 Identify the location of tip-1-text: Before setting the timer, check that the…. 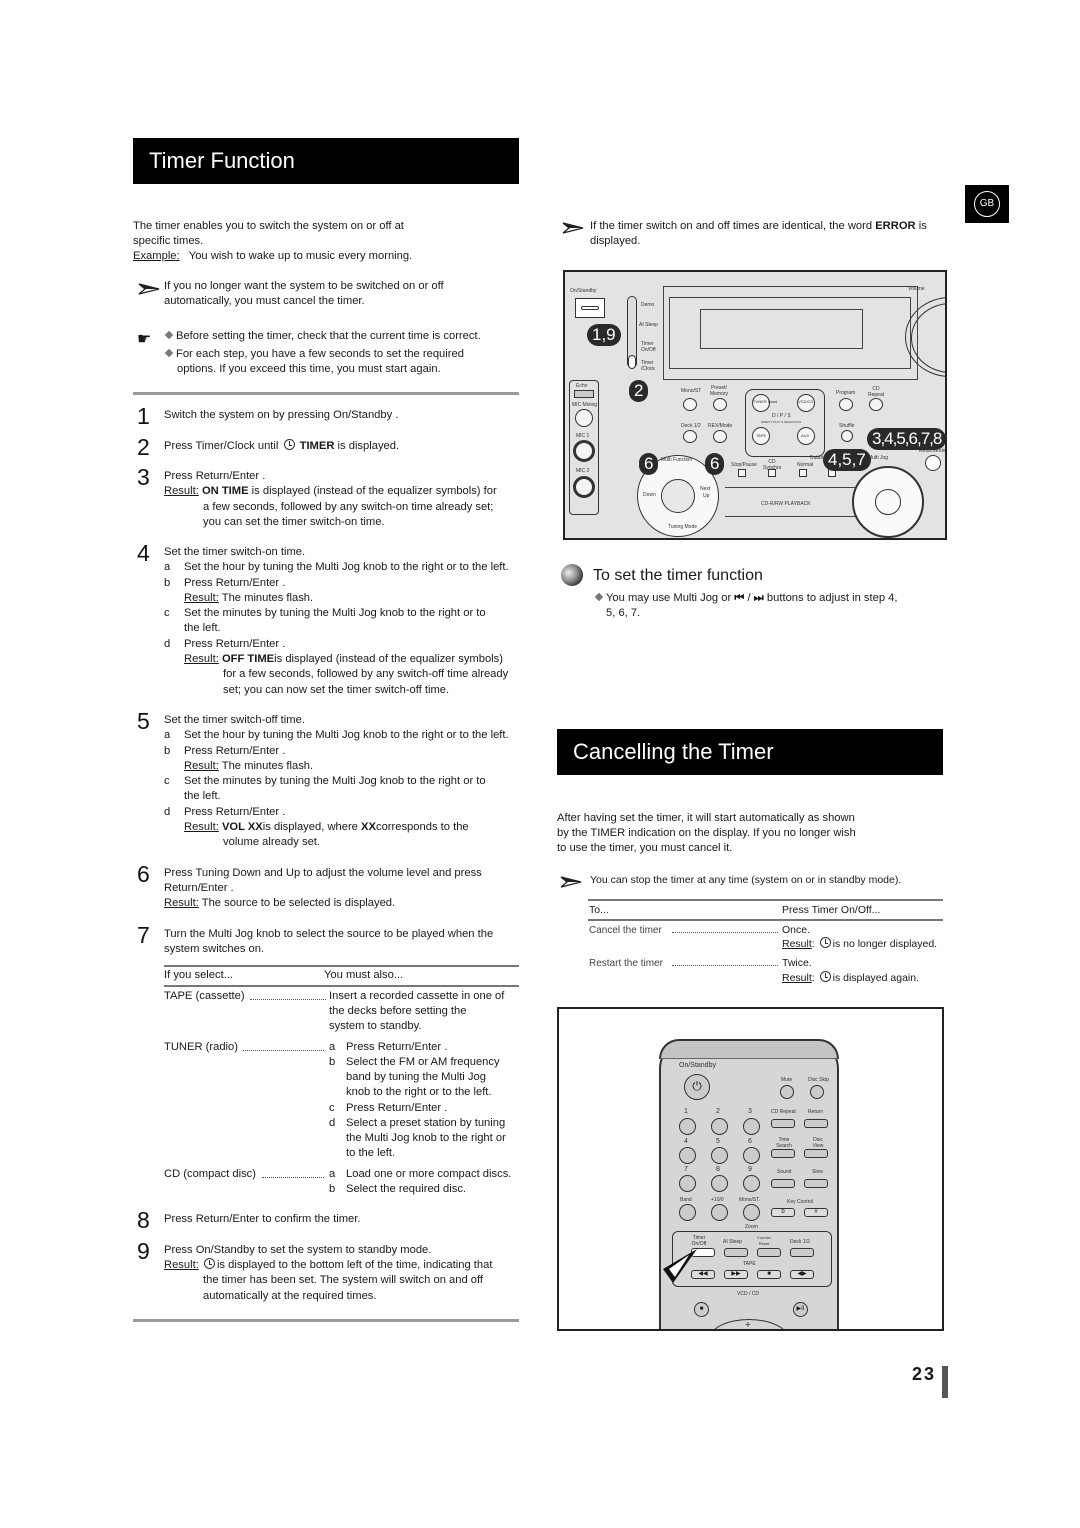
(328, 336).